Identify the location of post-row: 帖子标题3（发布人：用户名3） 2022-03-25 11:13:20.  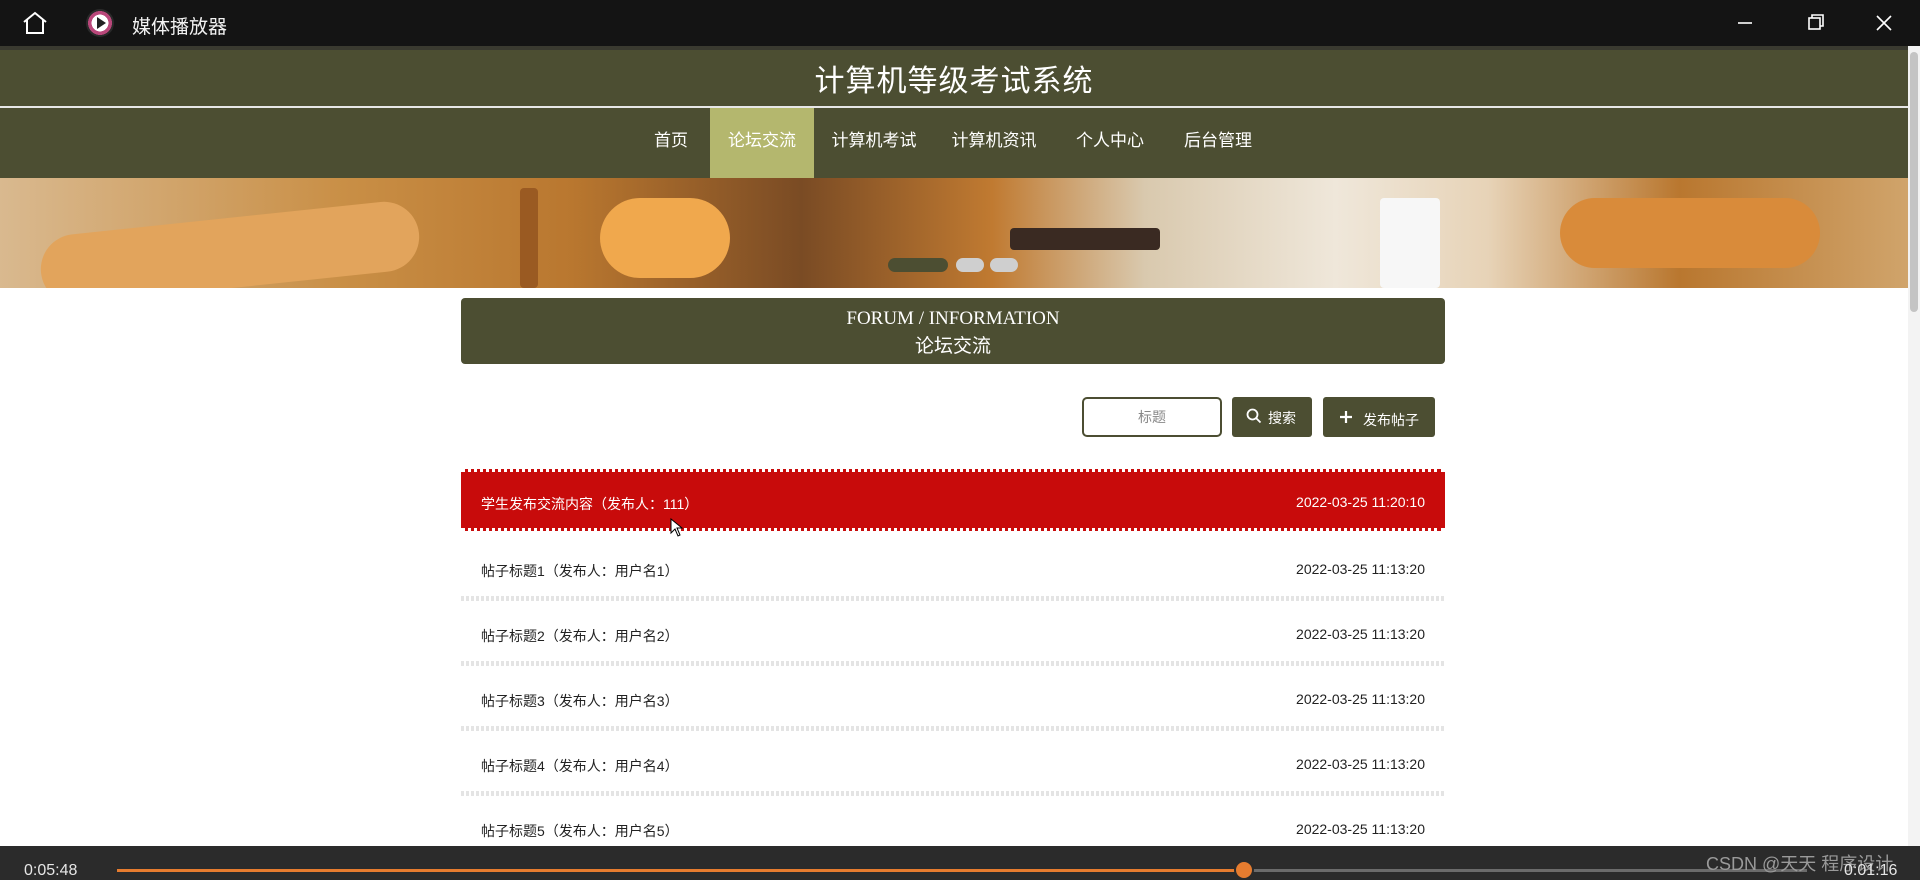
(953, 700).